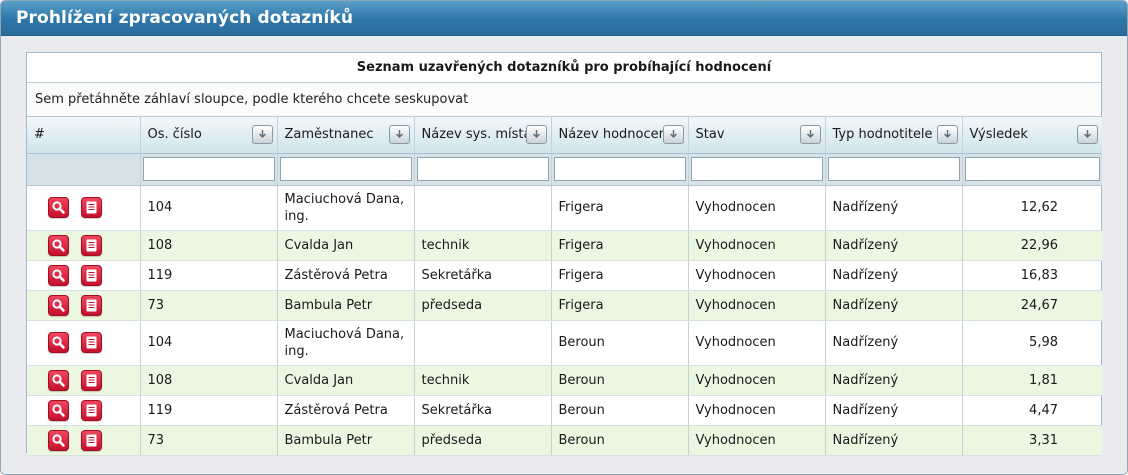 Image resolution: width=1128 pixels, height=475 pixels. What do you see at coordinates (1032, 135) in the screenshot?
I see `column-header-vysledek: Výsledek` at bounding box center [1032, 135].